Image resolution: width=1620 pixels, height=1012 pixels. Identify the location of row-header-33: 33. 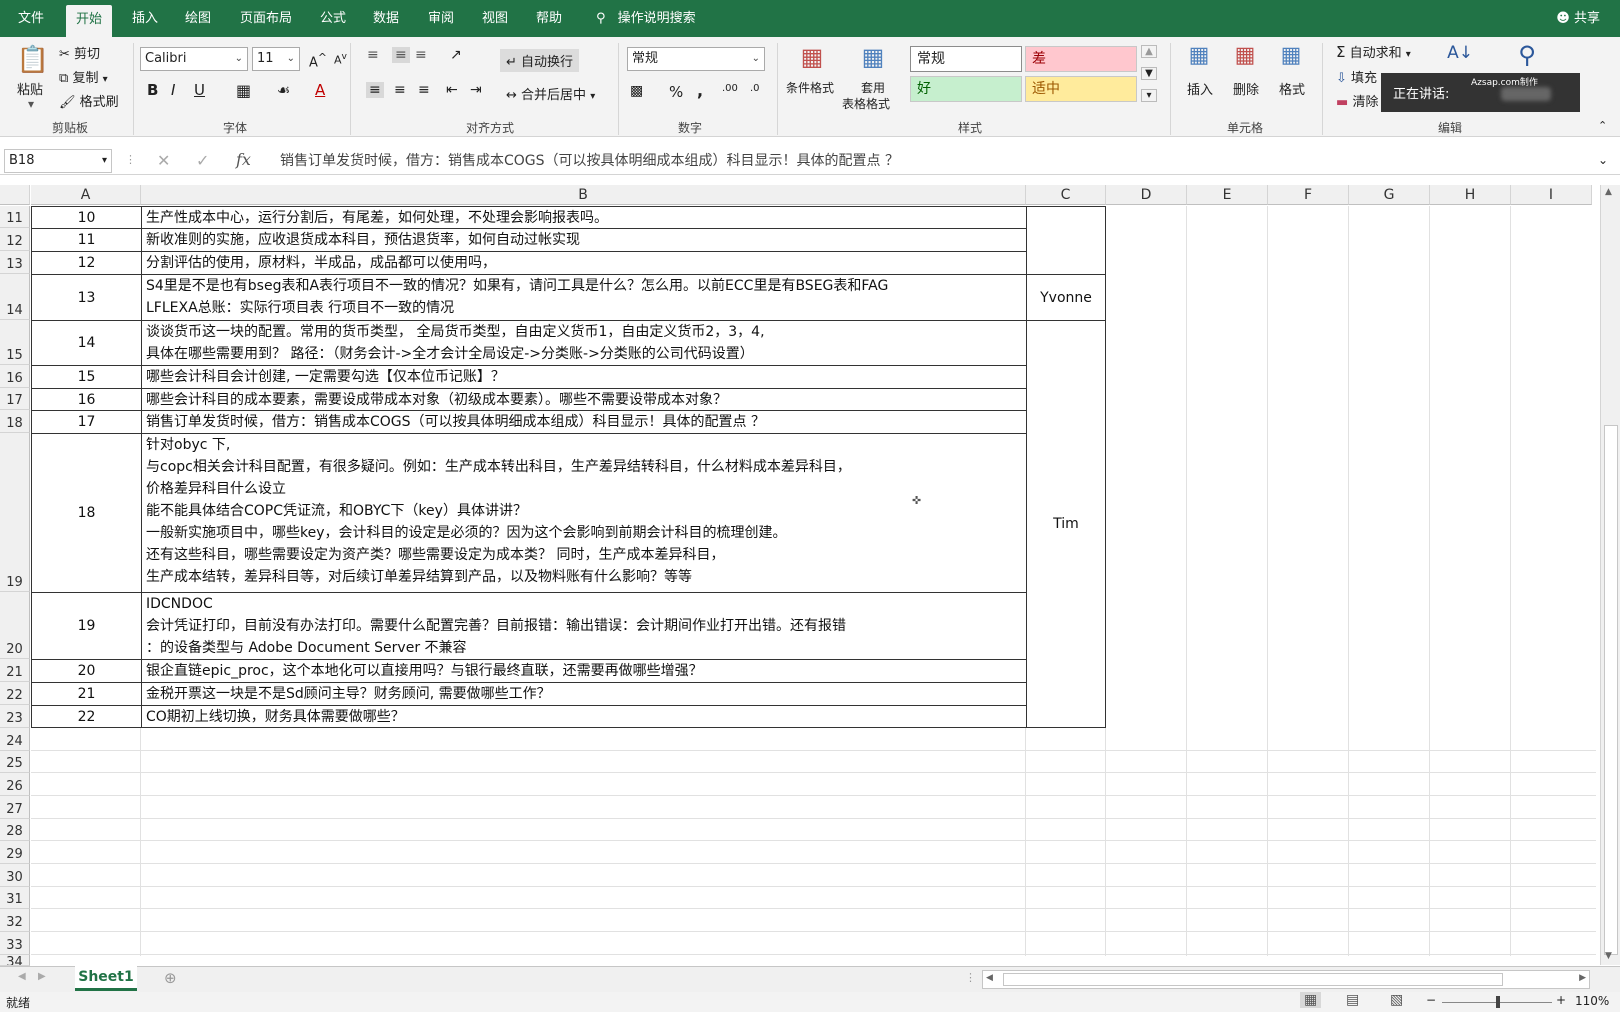
(15, 943).